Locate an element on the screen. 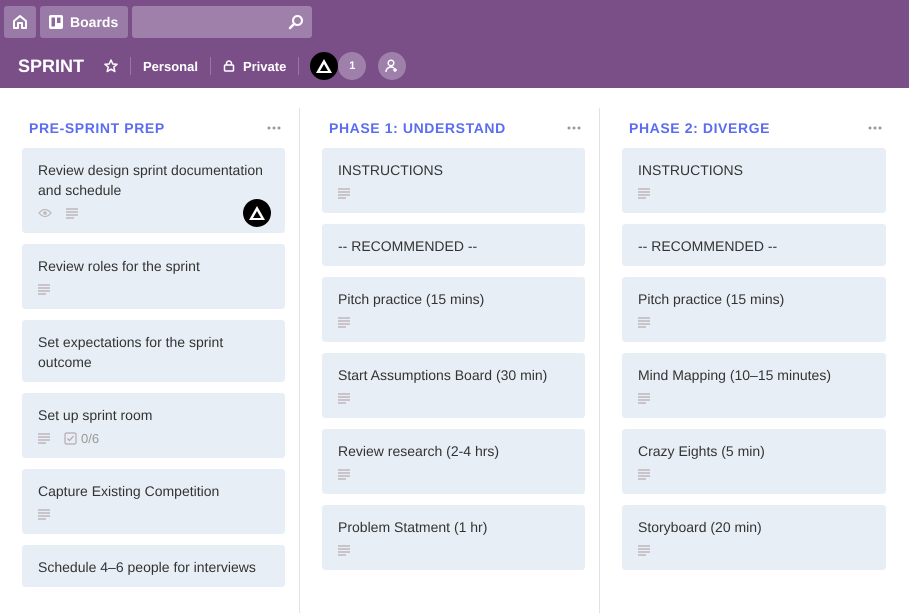 The height and width of the screenshot is (613, 909). lock-icon is located at coordinates (228, 66).